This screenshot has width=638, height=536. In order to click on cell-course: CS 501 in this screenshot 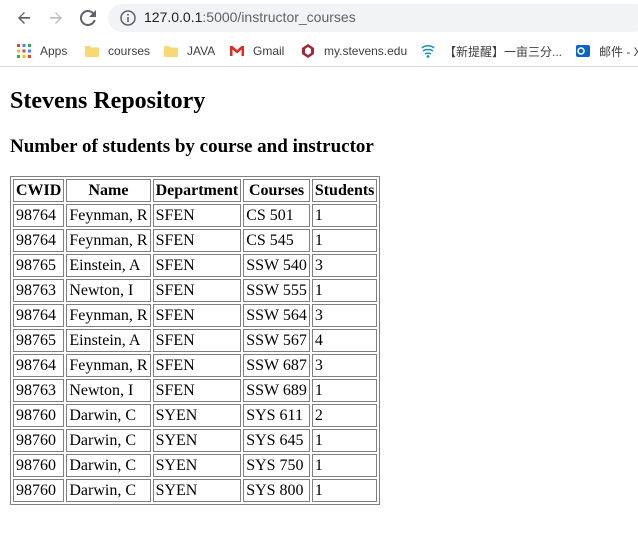, I will do `click(276, 215)`.